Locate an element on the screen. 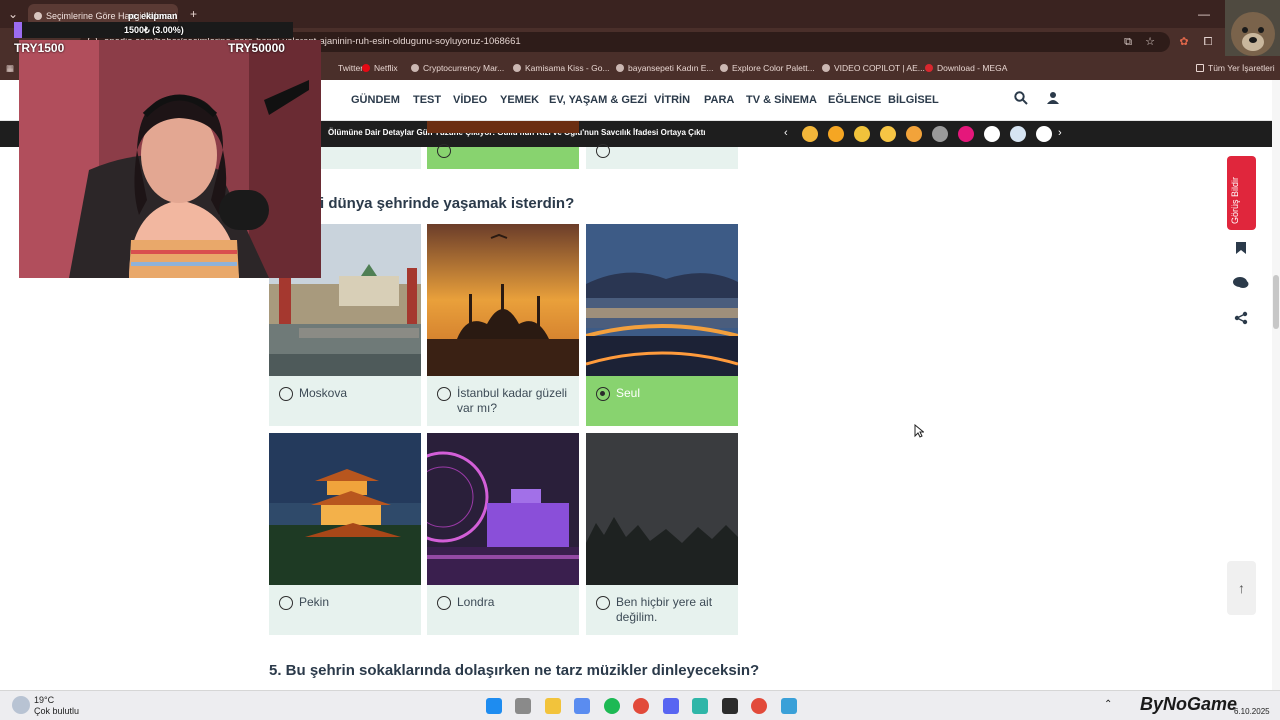  option-card-hicbir-yer: Ben hiçbir yere ait değilim. is located at coordinates (662, 534).